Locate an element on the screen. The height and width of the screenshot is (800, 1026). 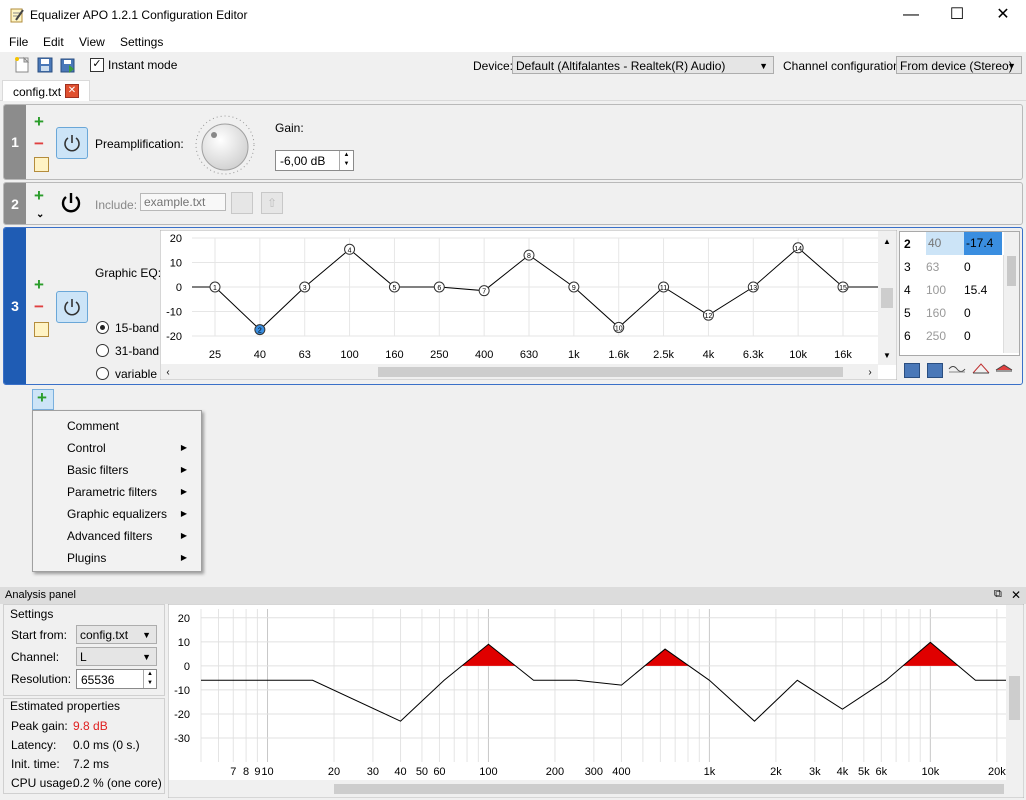
menu-item: Advanced filters is located at coordinates (109, 536).